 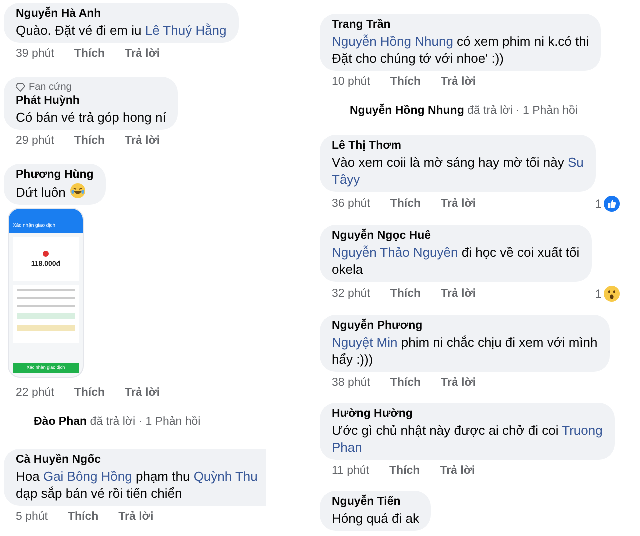 What do you see at coordinates (458, 171) in the screenshot?
I see `comment-text: Vào xem coii là mờ sáng hay mờ tối này Su Tâyy` at bounding box center [458, 171].